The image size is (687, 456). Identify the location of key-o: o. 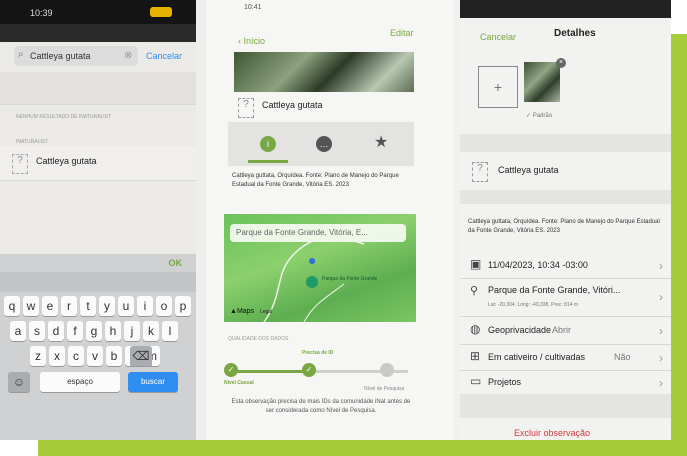
(164, 306).